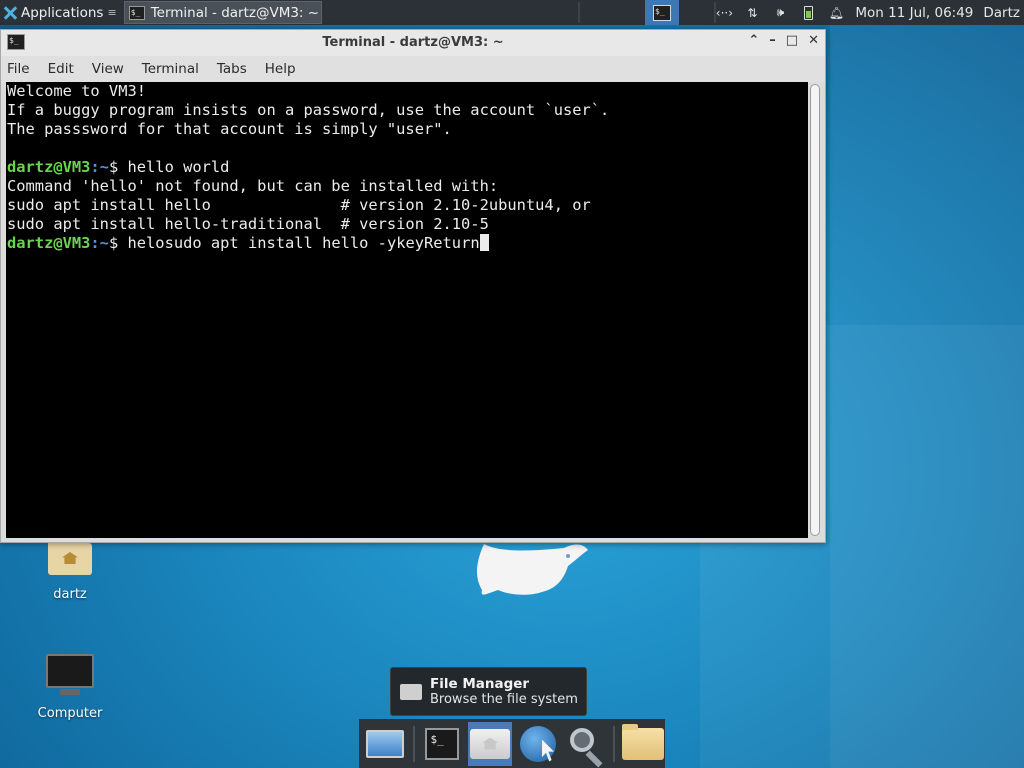 Image resolution: width=1024 pixels, height=768 pixels. Describe the element at coordinates (579, 12) in the screenshot. I see `panel-separator` at that location.